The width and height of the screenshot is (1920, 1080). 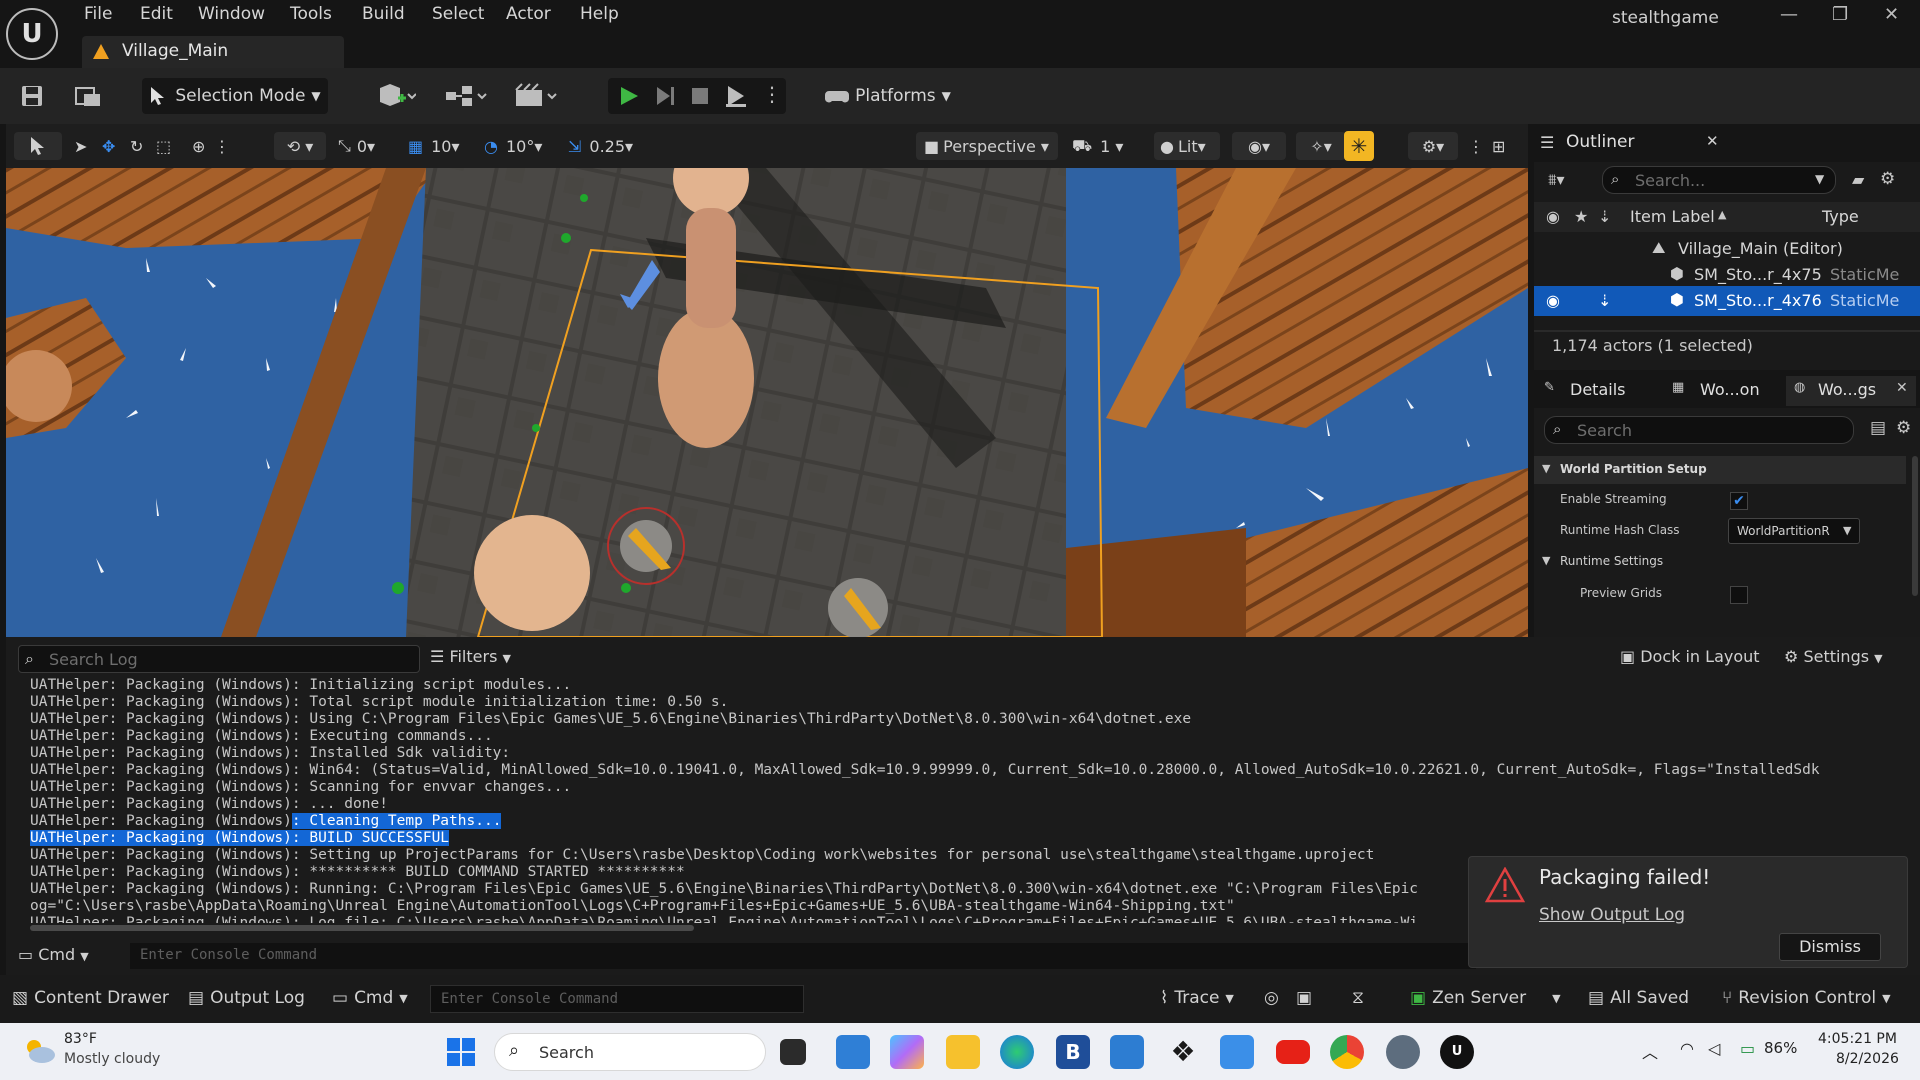 I want to click on record-icon: ◎, so click(x=1271, y=998).